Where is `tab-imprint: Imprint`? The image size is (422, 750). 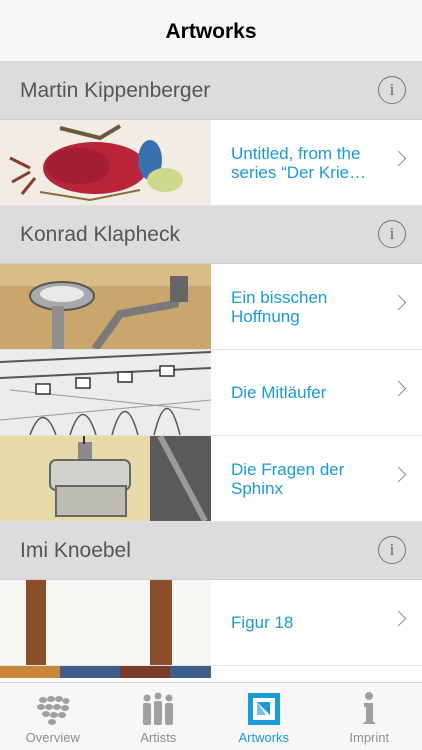
tab-imprint: Imprint is located at coordinates (369, 716).